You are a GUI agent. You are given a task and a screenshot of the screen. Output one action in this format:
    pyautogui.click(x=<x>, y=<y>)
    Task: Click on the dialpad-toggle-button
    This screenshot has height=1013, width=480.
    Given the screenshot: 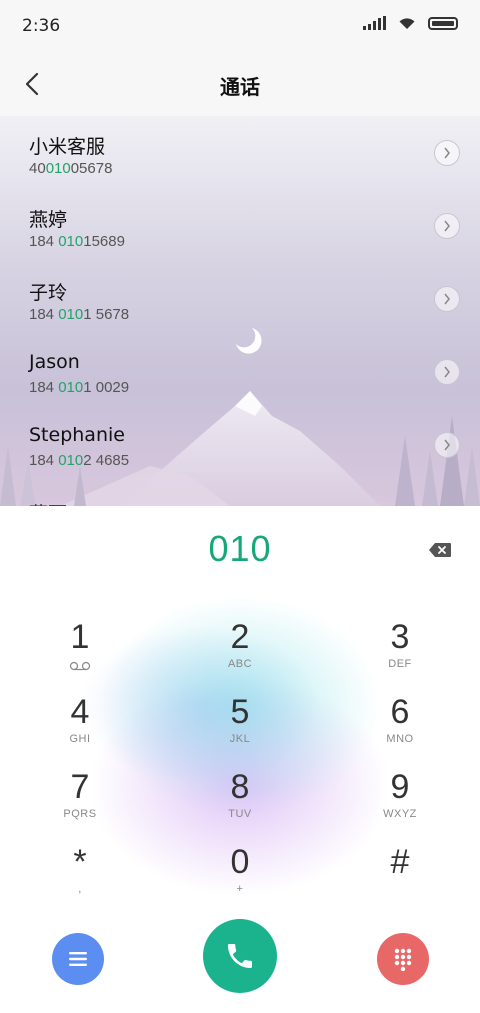 What is the action you would take?
    pyautogui.click(x=403, y=959)
    